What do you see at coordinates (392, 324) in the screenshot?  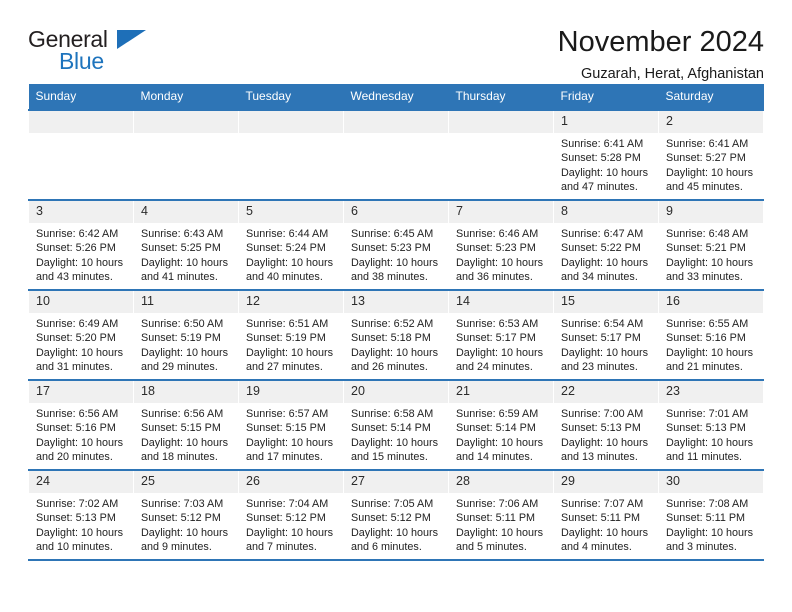 I see `sunrise-text: Sunrise: 6:52 AM` at bounding box center [392, 324].